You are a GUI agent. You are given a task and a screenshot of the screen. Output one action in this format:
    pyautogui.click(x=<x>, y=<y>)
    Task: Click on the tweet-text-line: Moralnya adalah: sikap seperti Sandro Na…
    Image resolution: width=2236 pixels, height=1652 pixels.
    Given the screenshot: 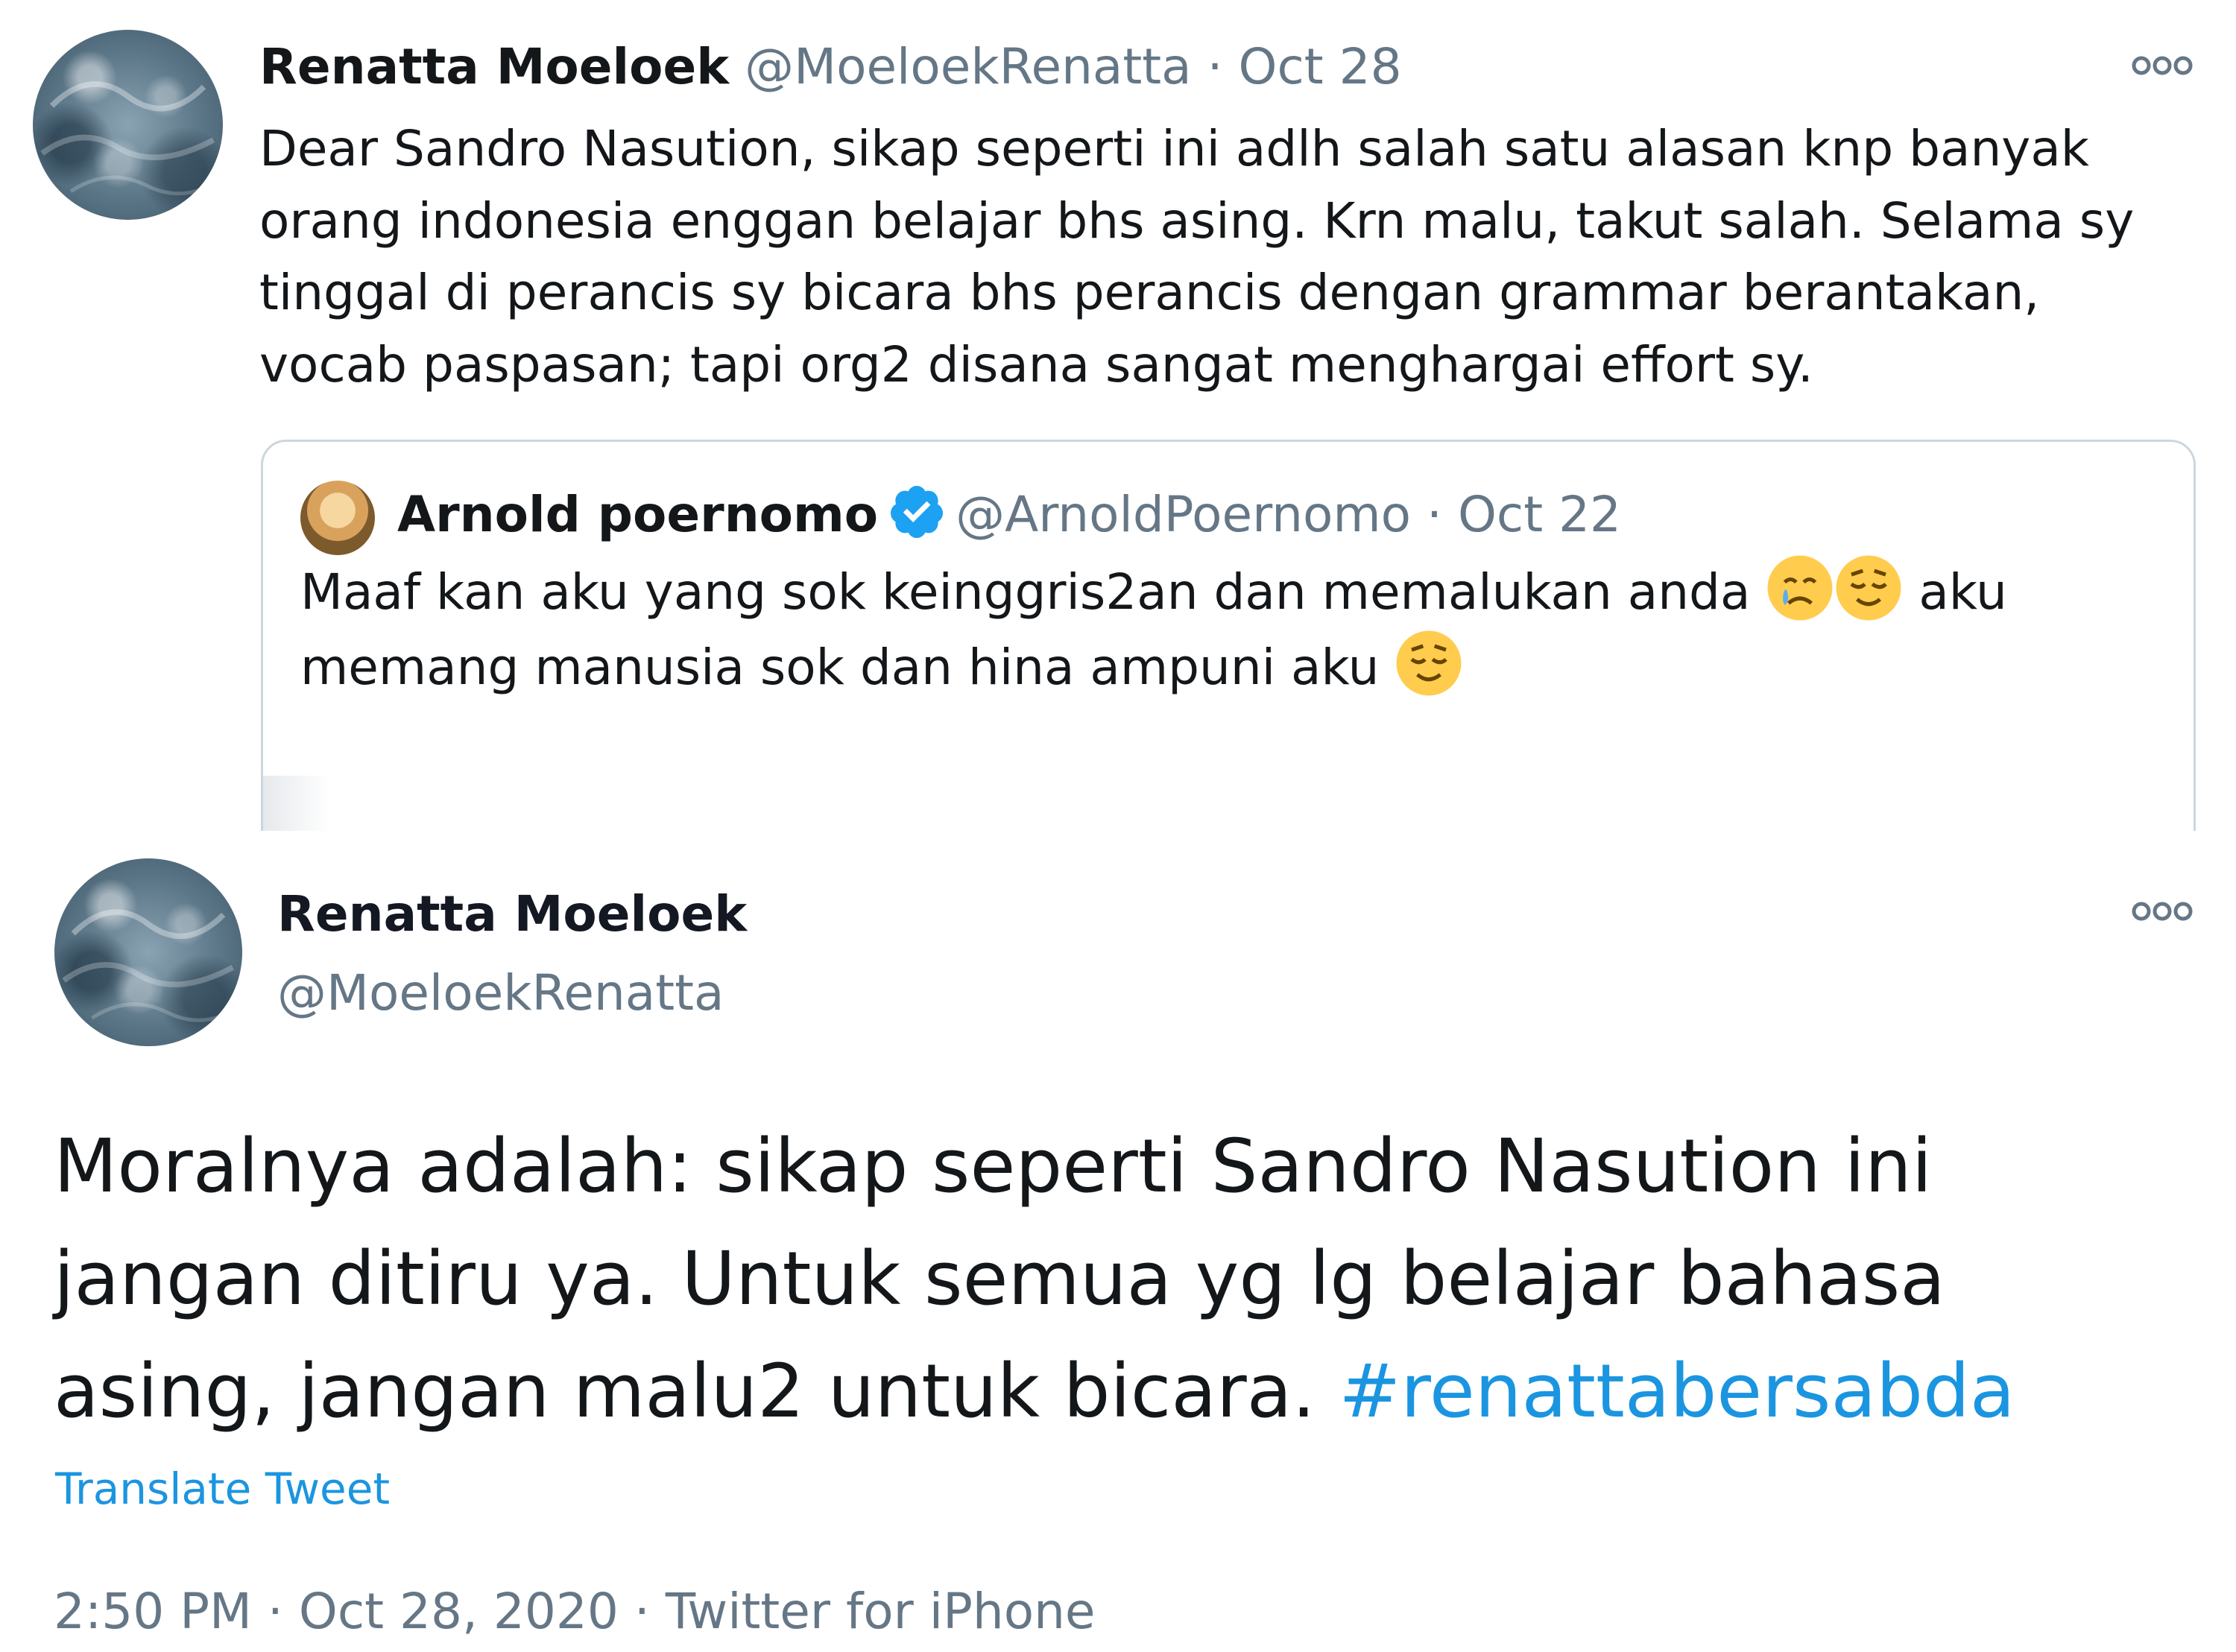 What is the action you would take?
    pyautogui.click(x=993, y=1166)
    